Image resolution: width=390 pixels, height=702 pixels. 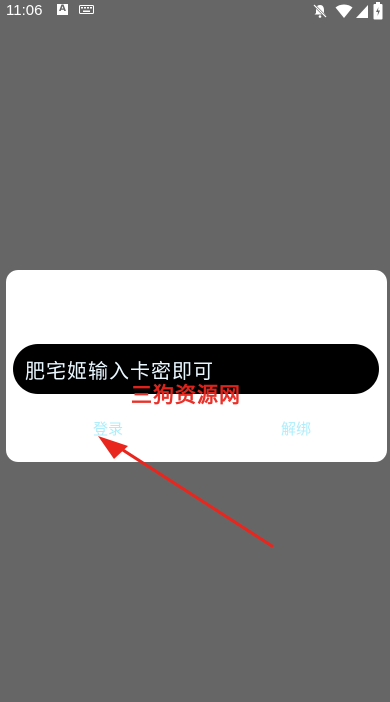 I want to click on wifi-icon, so click(x=344, y=11).